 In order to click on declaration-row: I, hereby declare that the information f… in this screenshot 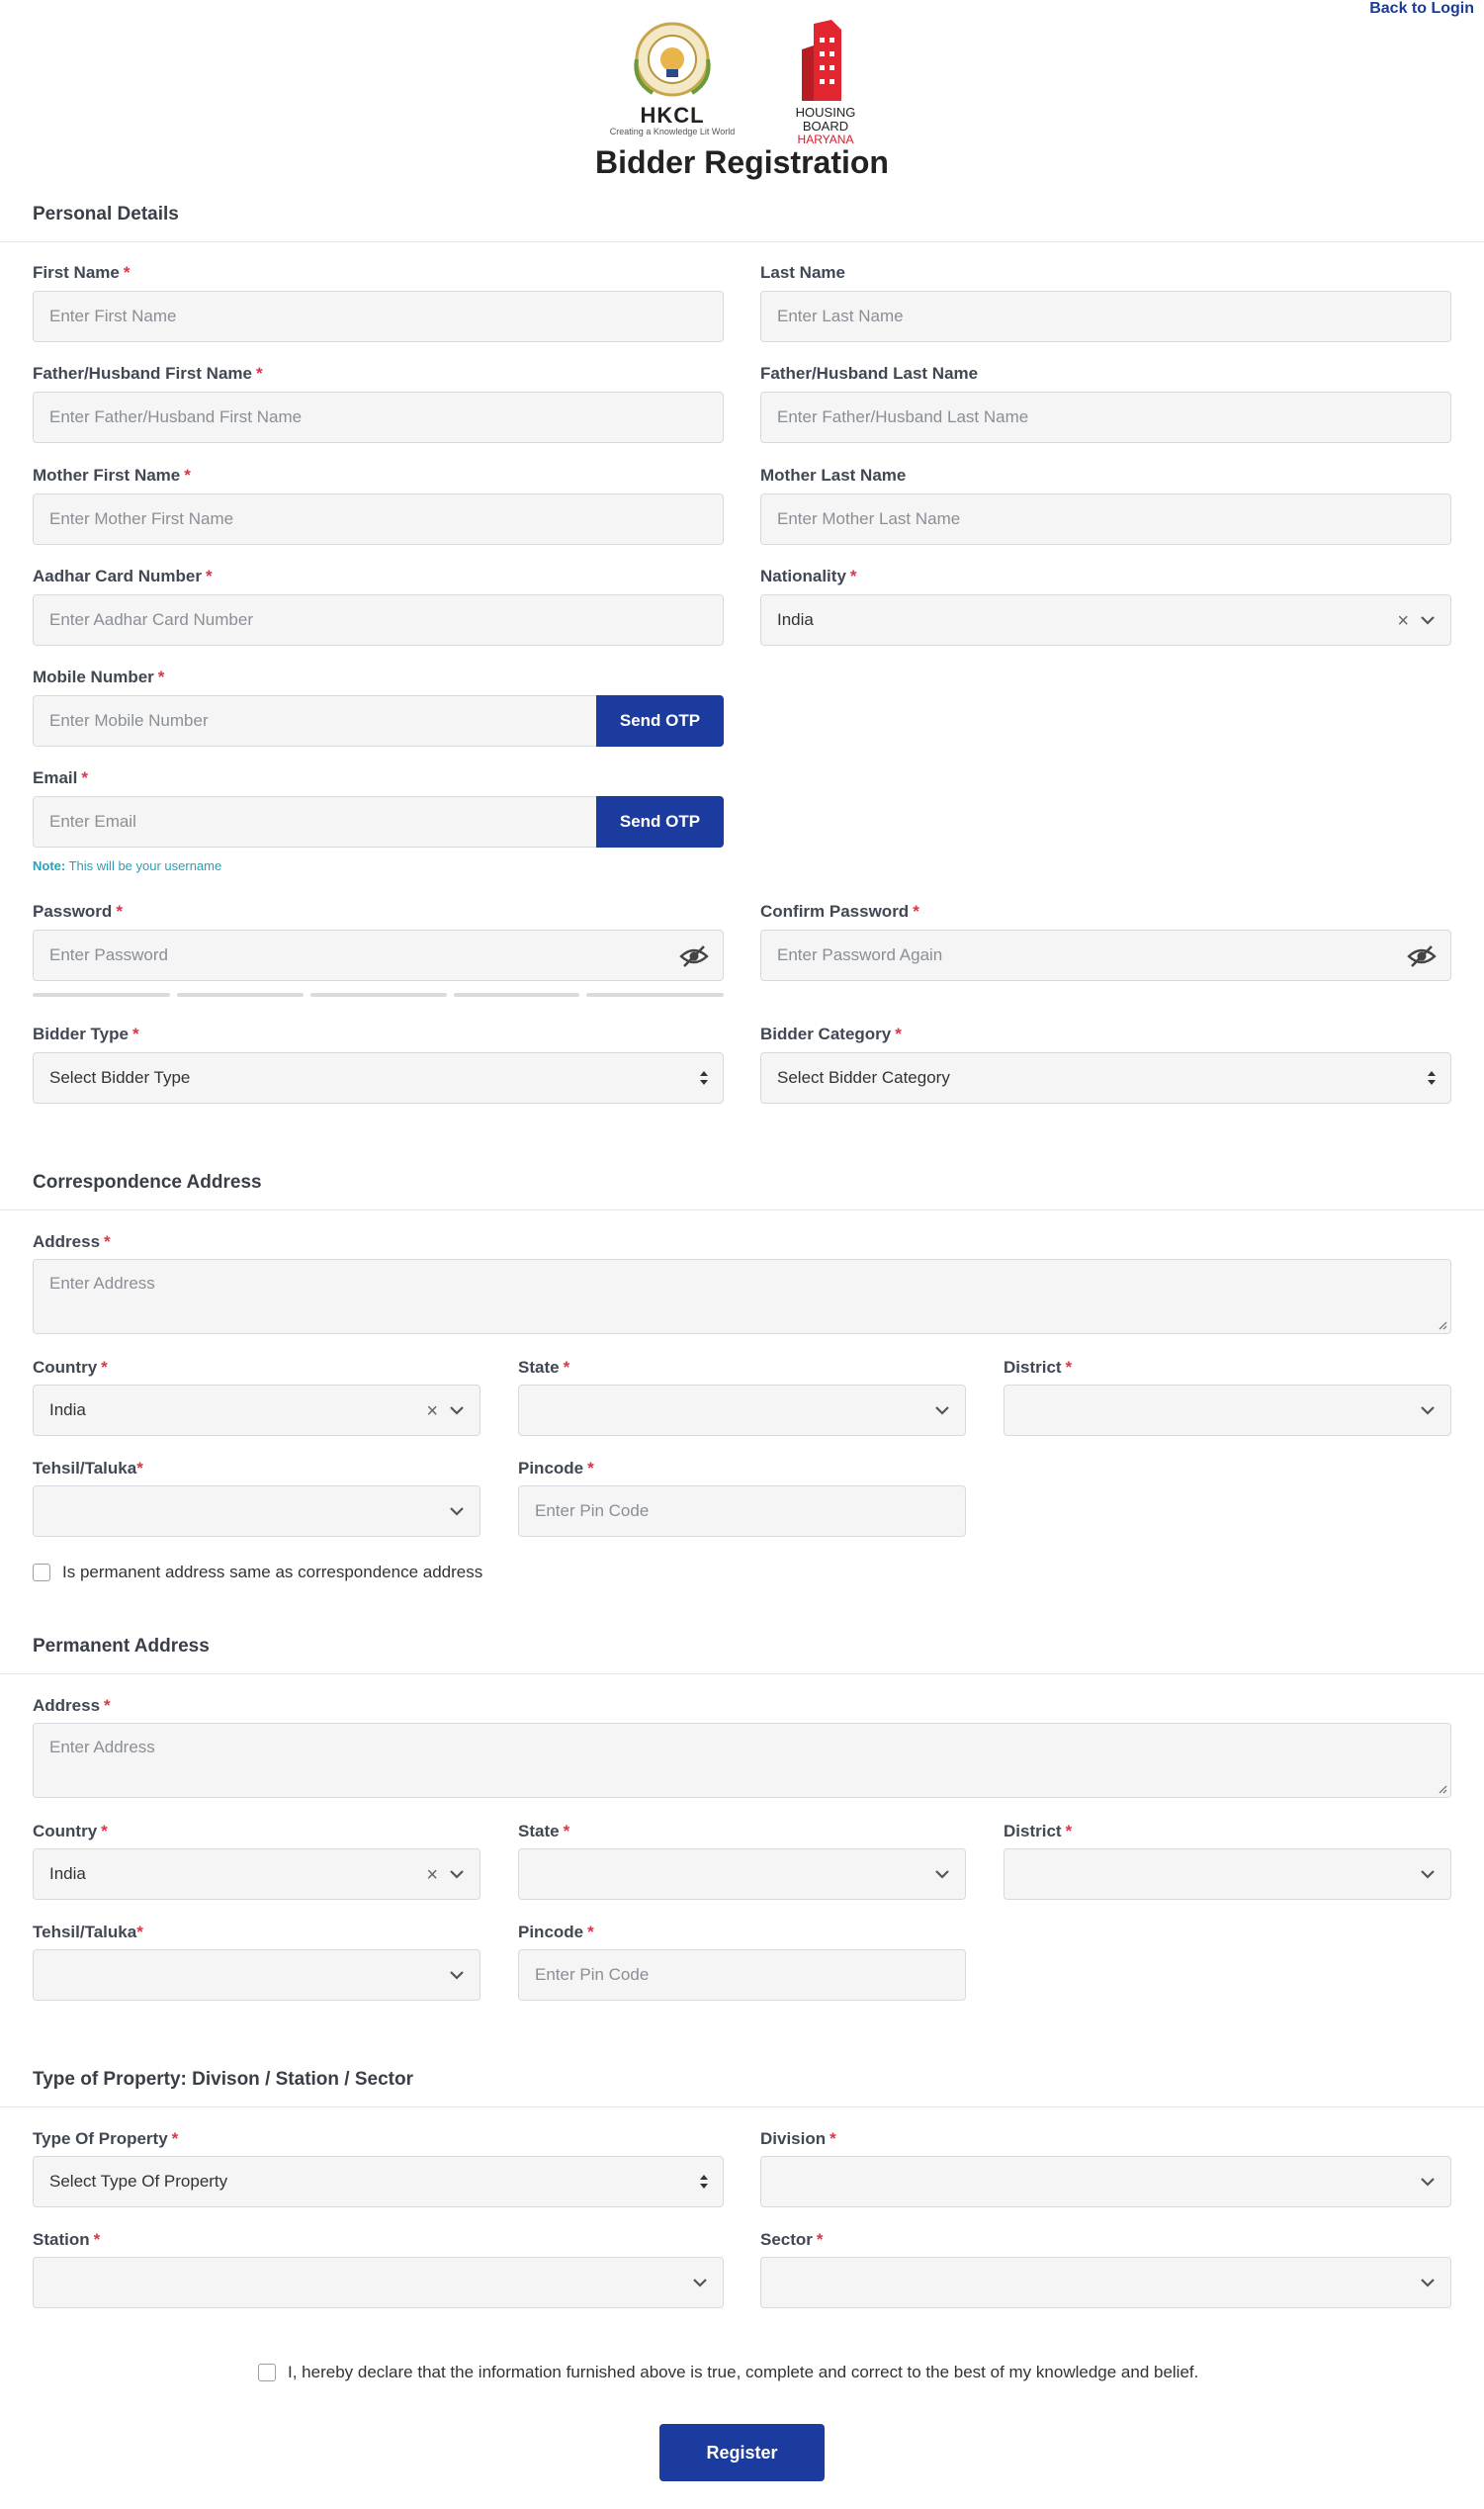, I will do `click(728, 2372)`.